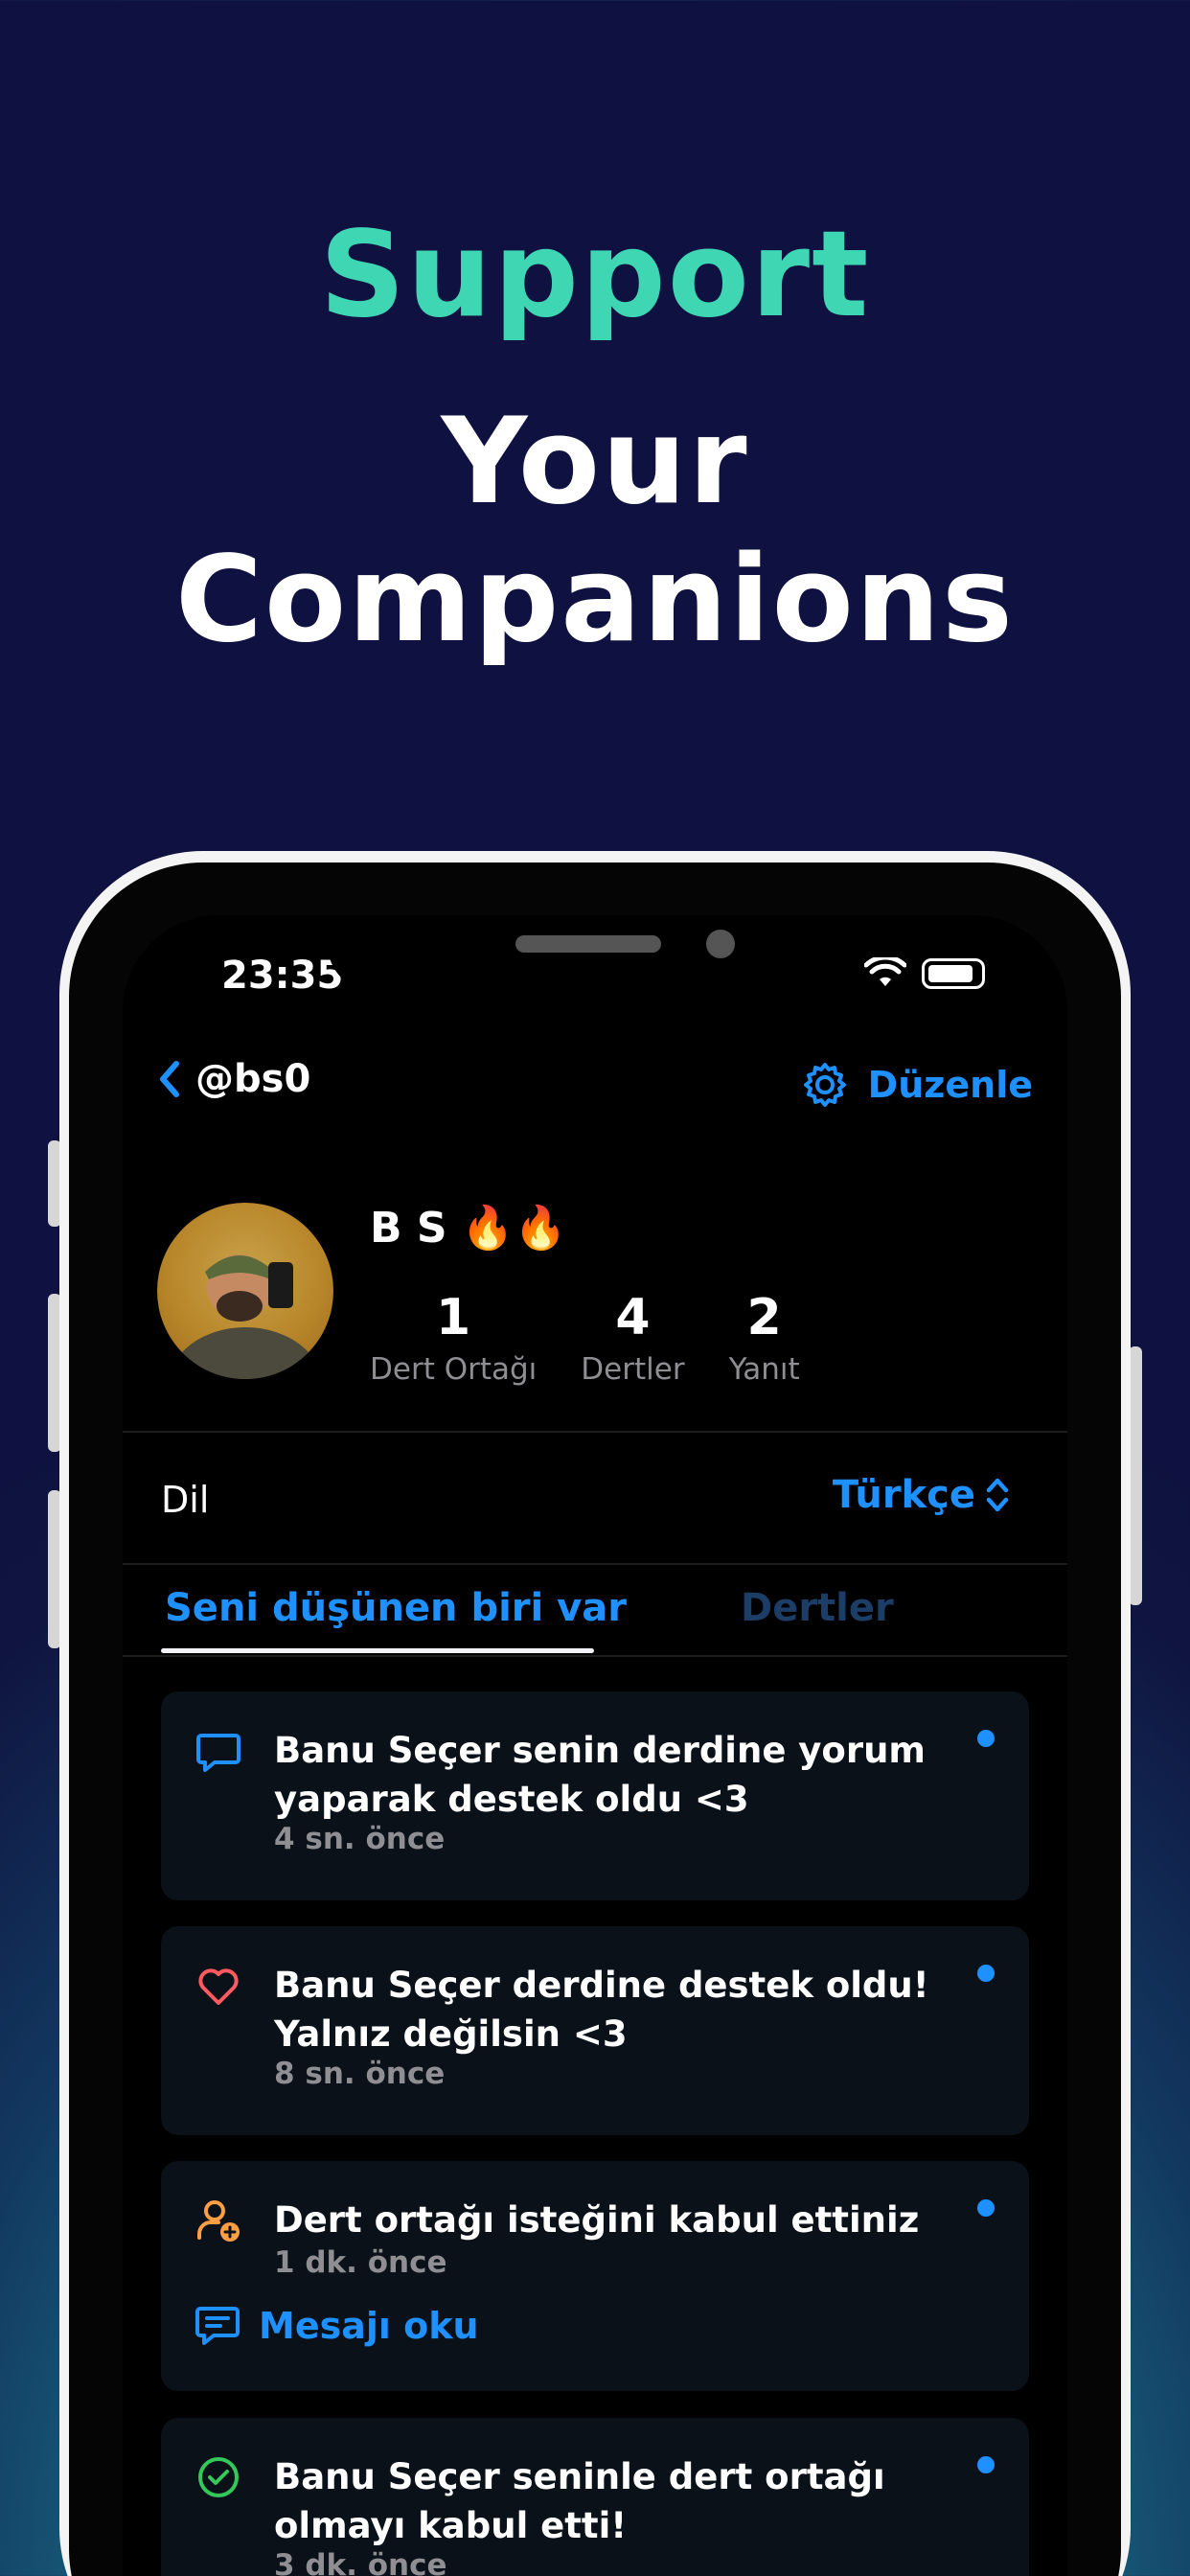 Image resolution: width=1190 pixels, height=2576 pixels. I want to click on stat-label: Dertler, so click(633, 1369).